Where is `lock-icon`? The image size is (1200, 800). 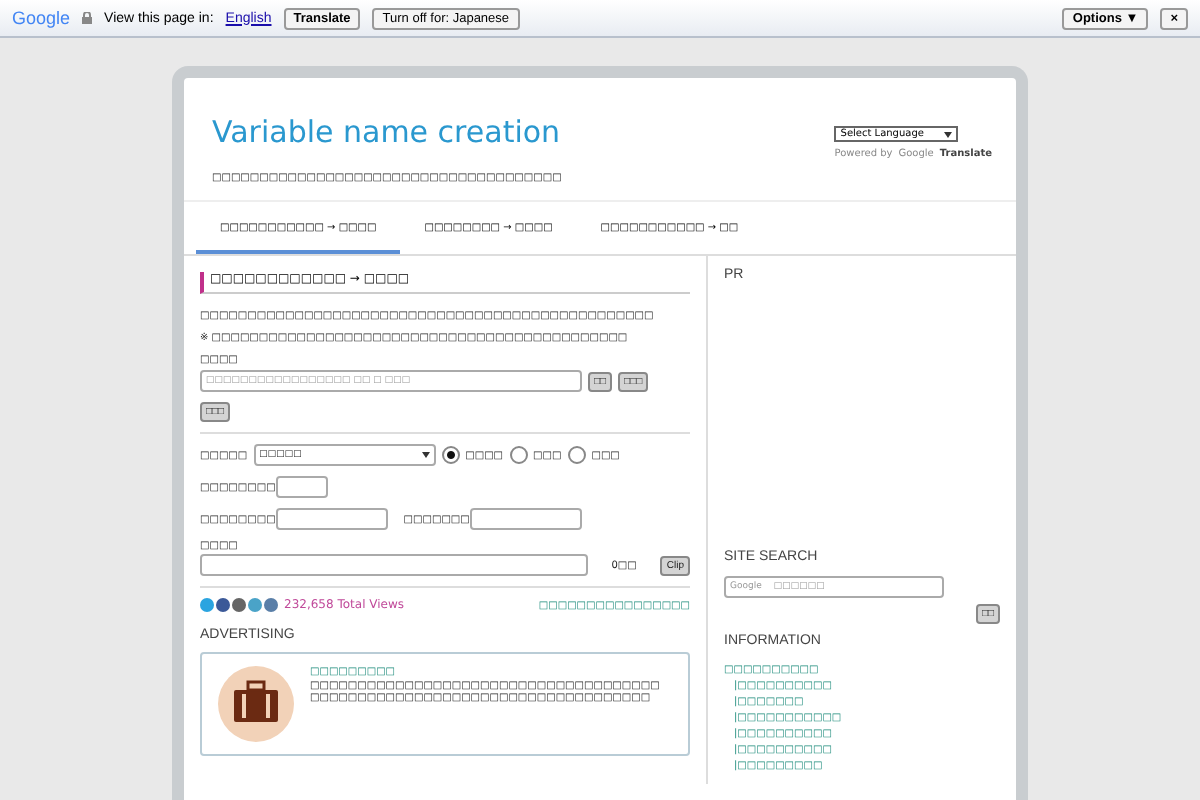 lock-icon is located at coordinates (87, 18).